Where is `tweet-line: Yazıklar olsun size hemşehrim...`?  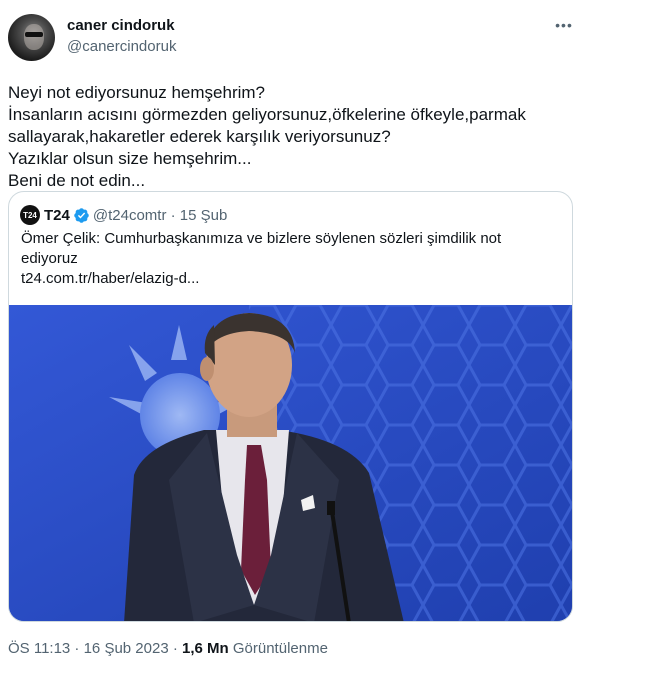 tweet-line: Yazıklar olsun size hemşehrim... is located at coordinates (130, 158).